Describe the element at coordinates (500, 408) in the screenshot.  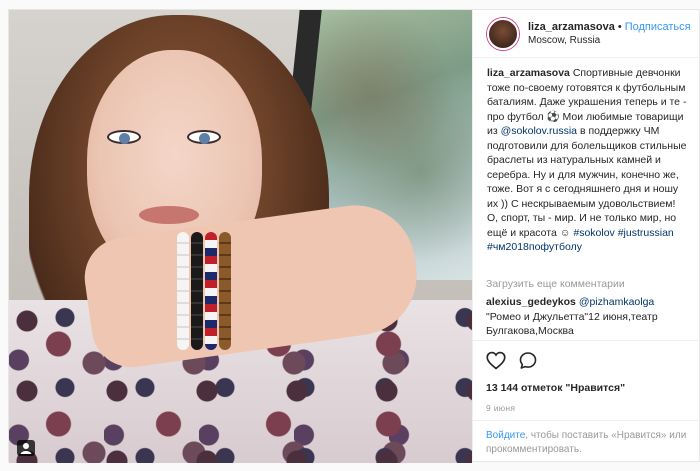
I see `post-date: 9 июня` at that location.